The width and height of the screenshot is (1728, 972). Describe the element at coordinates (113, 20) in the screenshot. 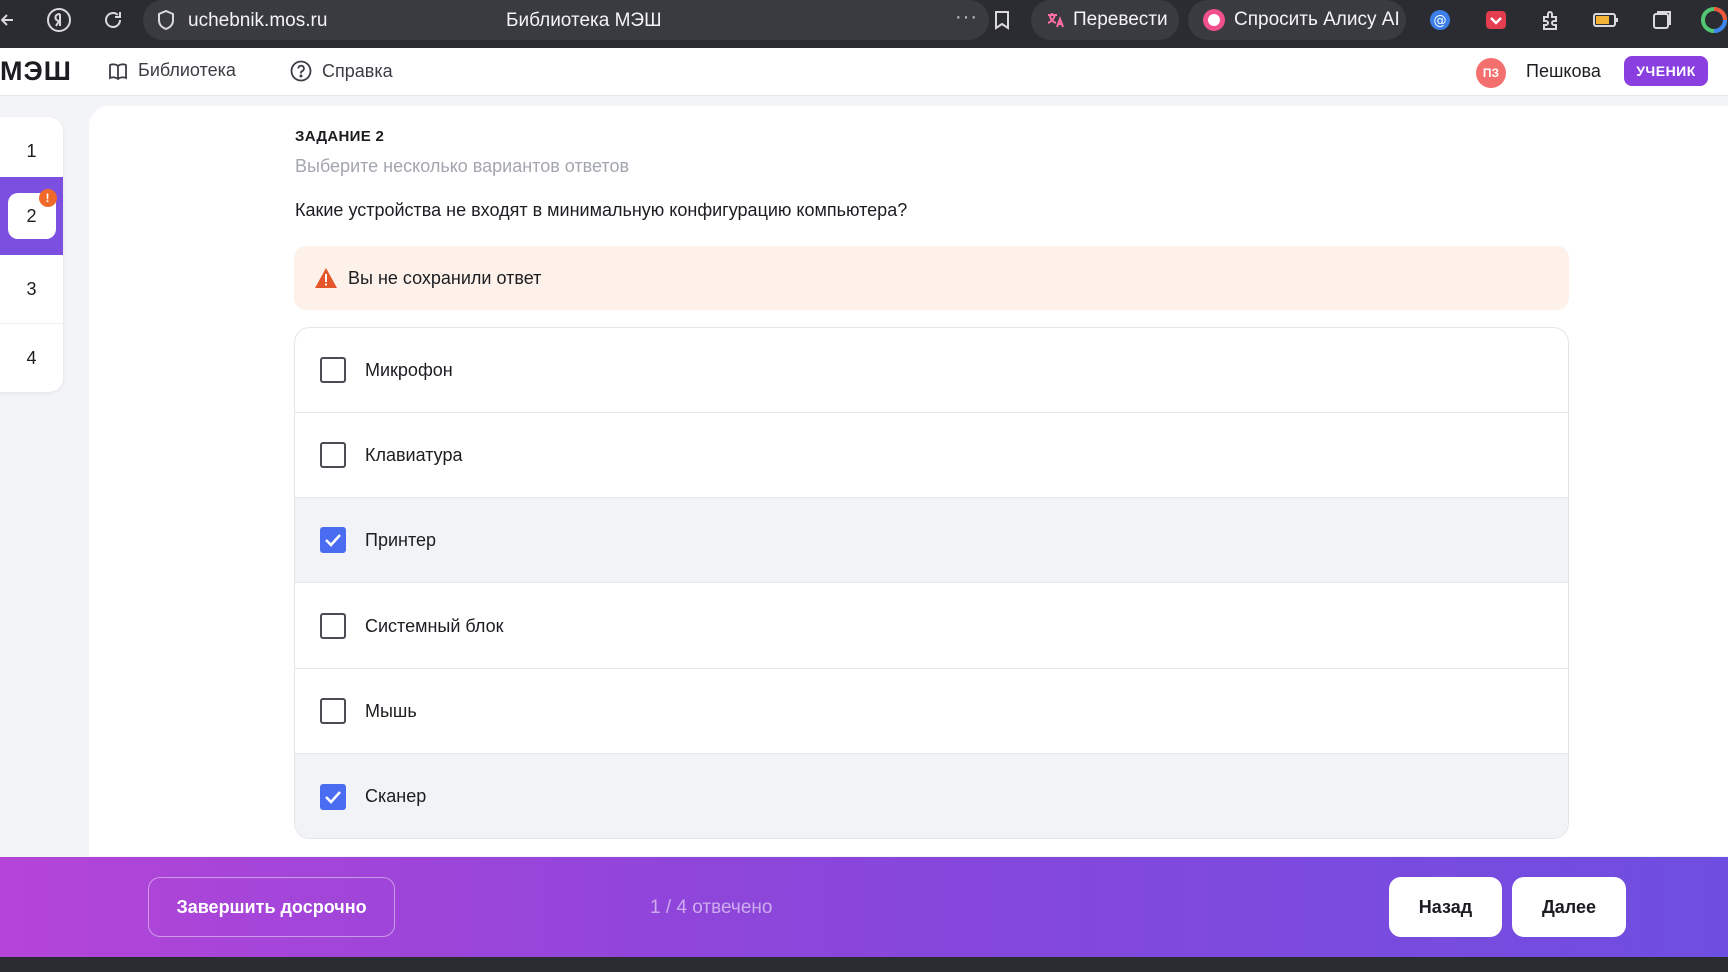

I see `reload-icon` at that location.